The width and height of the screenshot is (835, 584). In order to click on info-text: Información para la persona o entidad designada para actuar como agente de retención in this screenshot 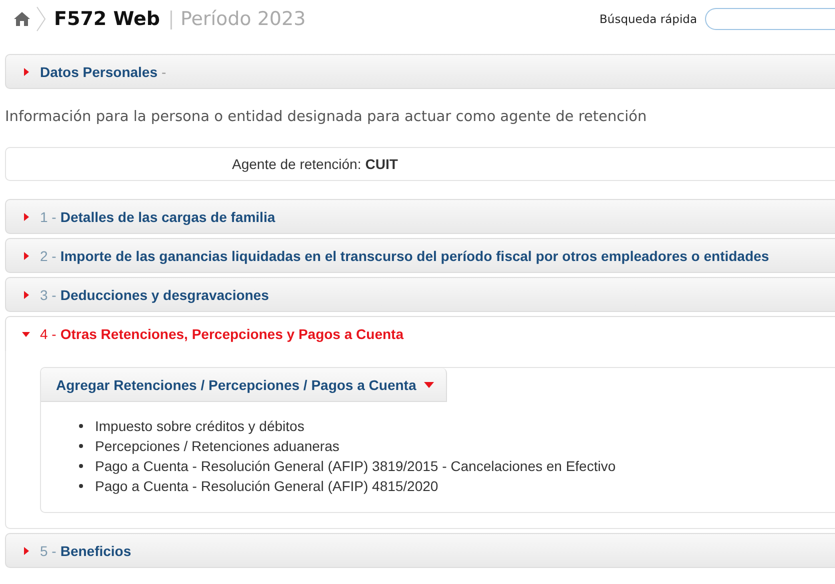, I will do `click(326, 117)`.